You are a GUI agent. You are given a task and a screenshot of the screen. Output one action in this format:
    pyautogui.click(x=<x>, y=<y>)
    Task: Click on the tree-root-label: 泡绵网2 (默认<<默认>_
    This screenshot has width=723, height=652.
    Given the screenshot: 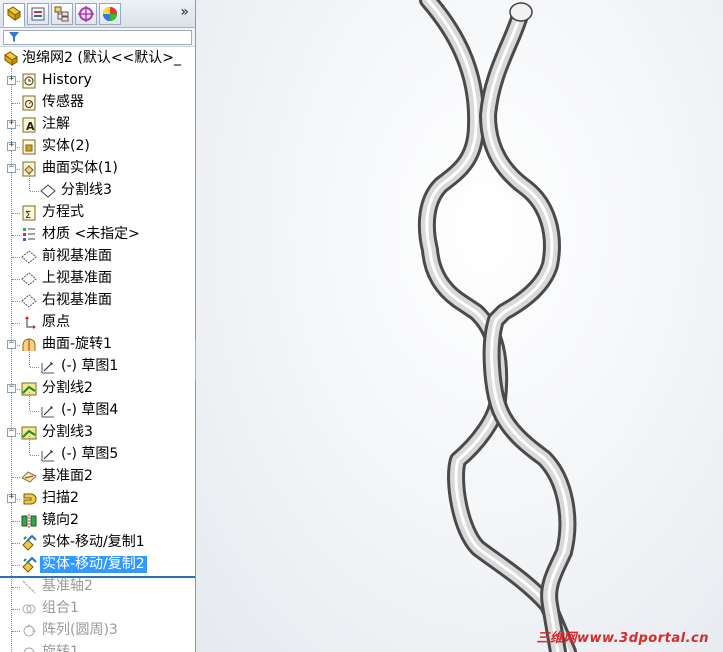 What is the action you would take?
    pyautogui.click(x=102, y=58)
    